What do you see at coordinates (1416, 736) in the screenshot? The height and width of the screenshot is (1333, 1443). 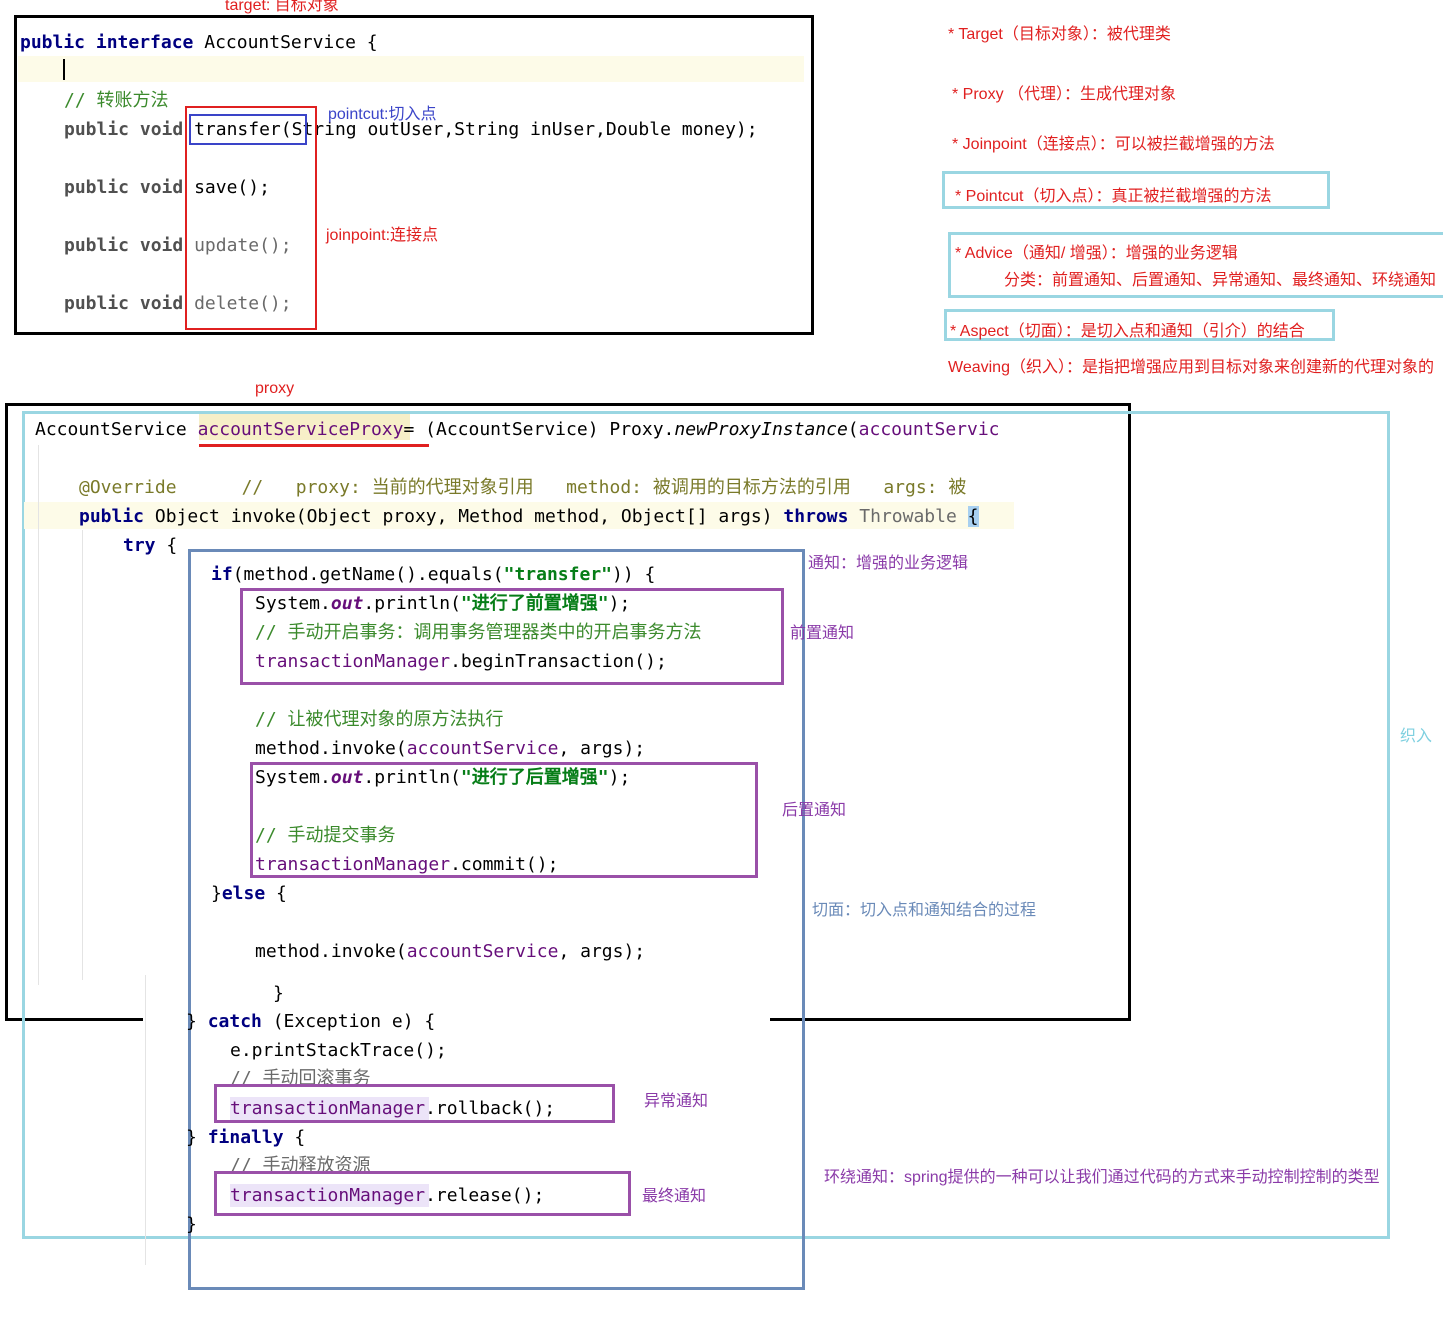 I see `weaving-label: 织入` at bounding box center [1416, 736].